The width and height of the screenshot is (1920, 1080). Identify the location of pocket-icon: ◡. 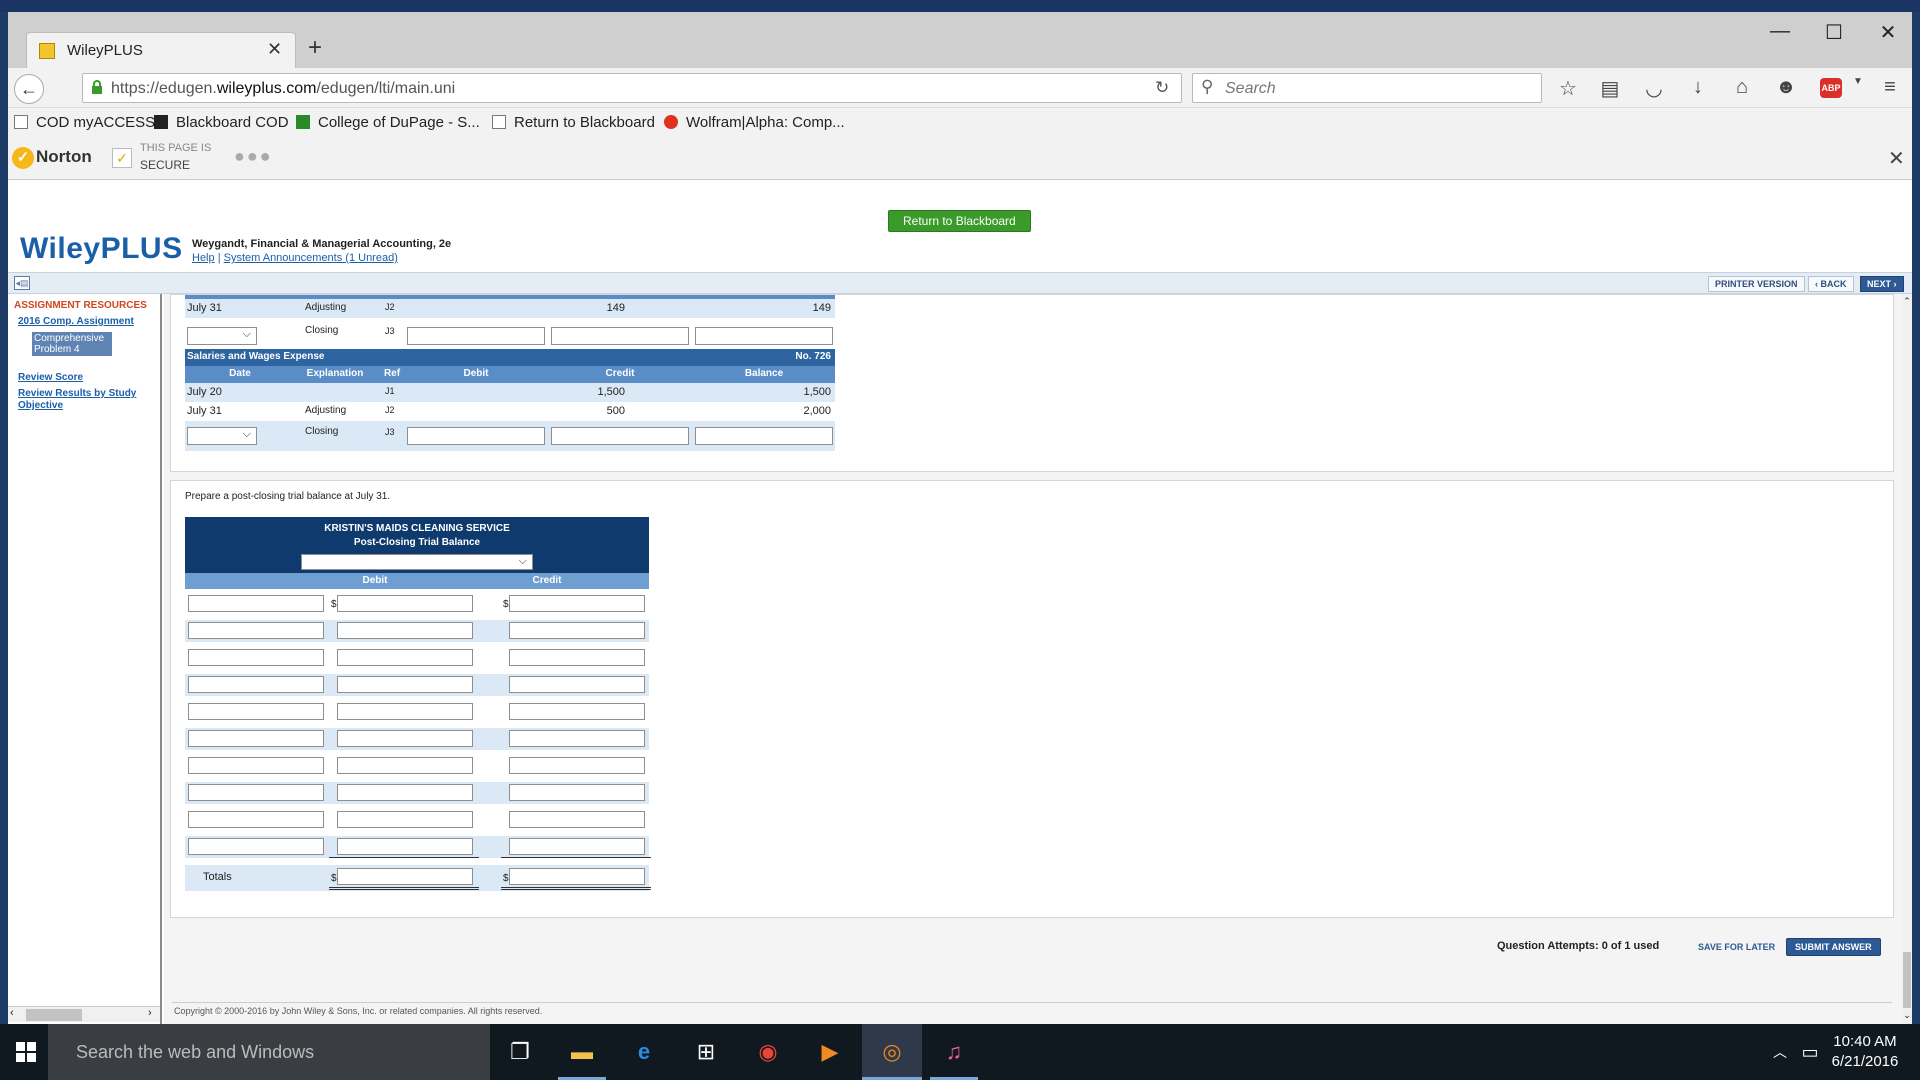
(1654, 88).